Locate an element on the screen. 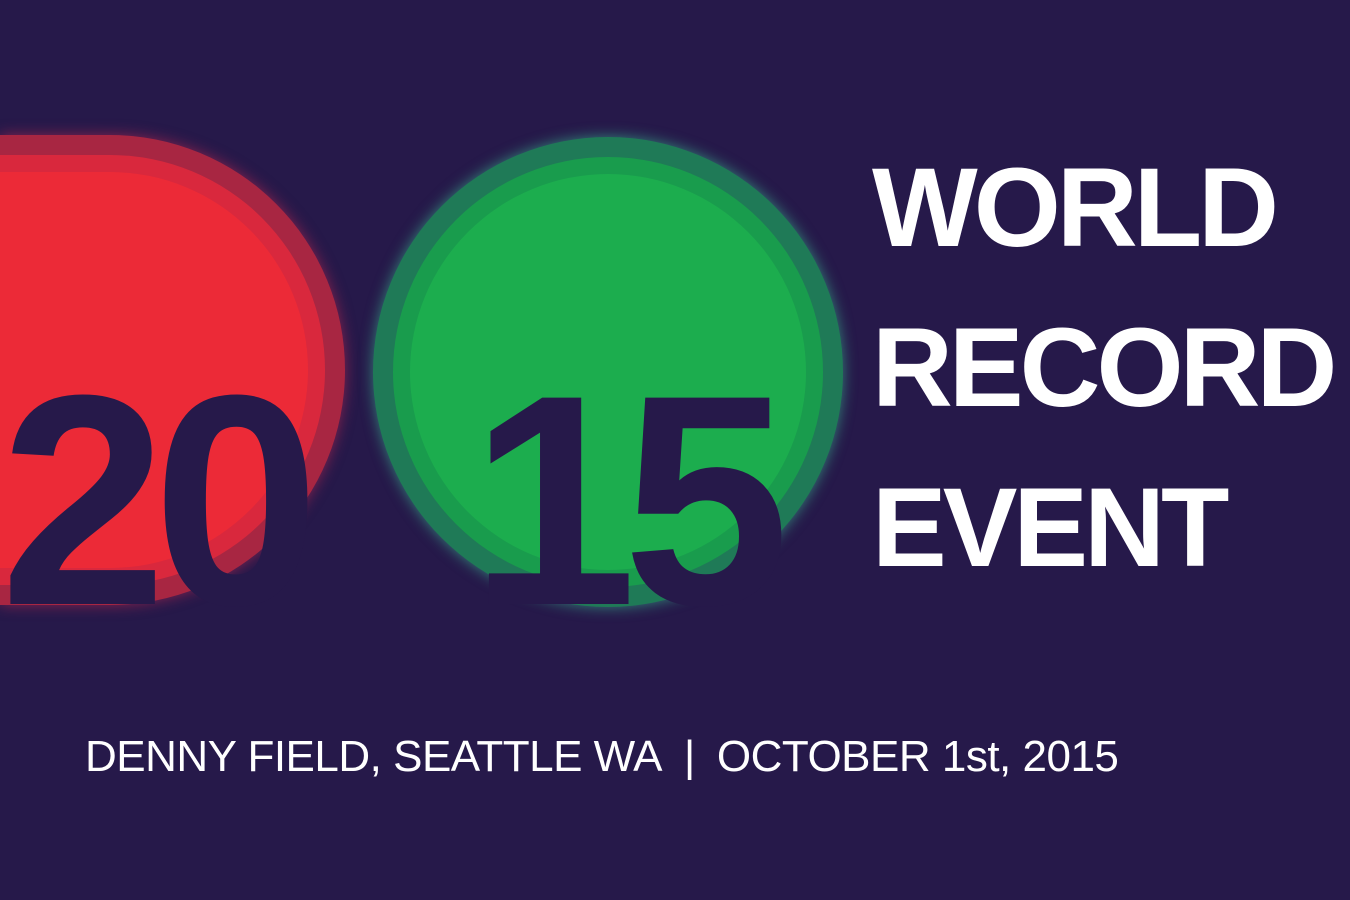 The height and width of the screenshot is (900, 1350). title-line-2: RECORD is located at coordinates (1104, 367).